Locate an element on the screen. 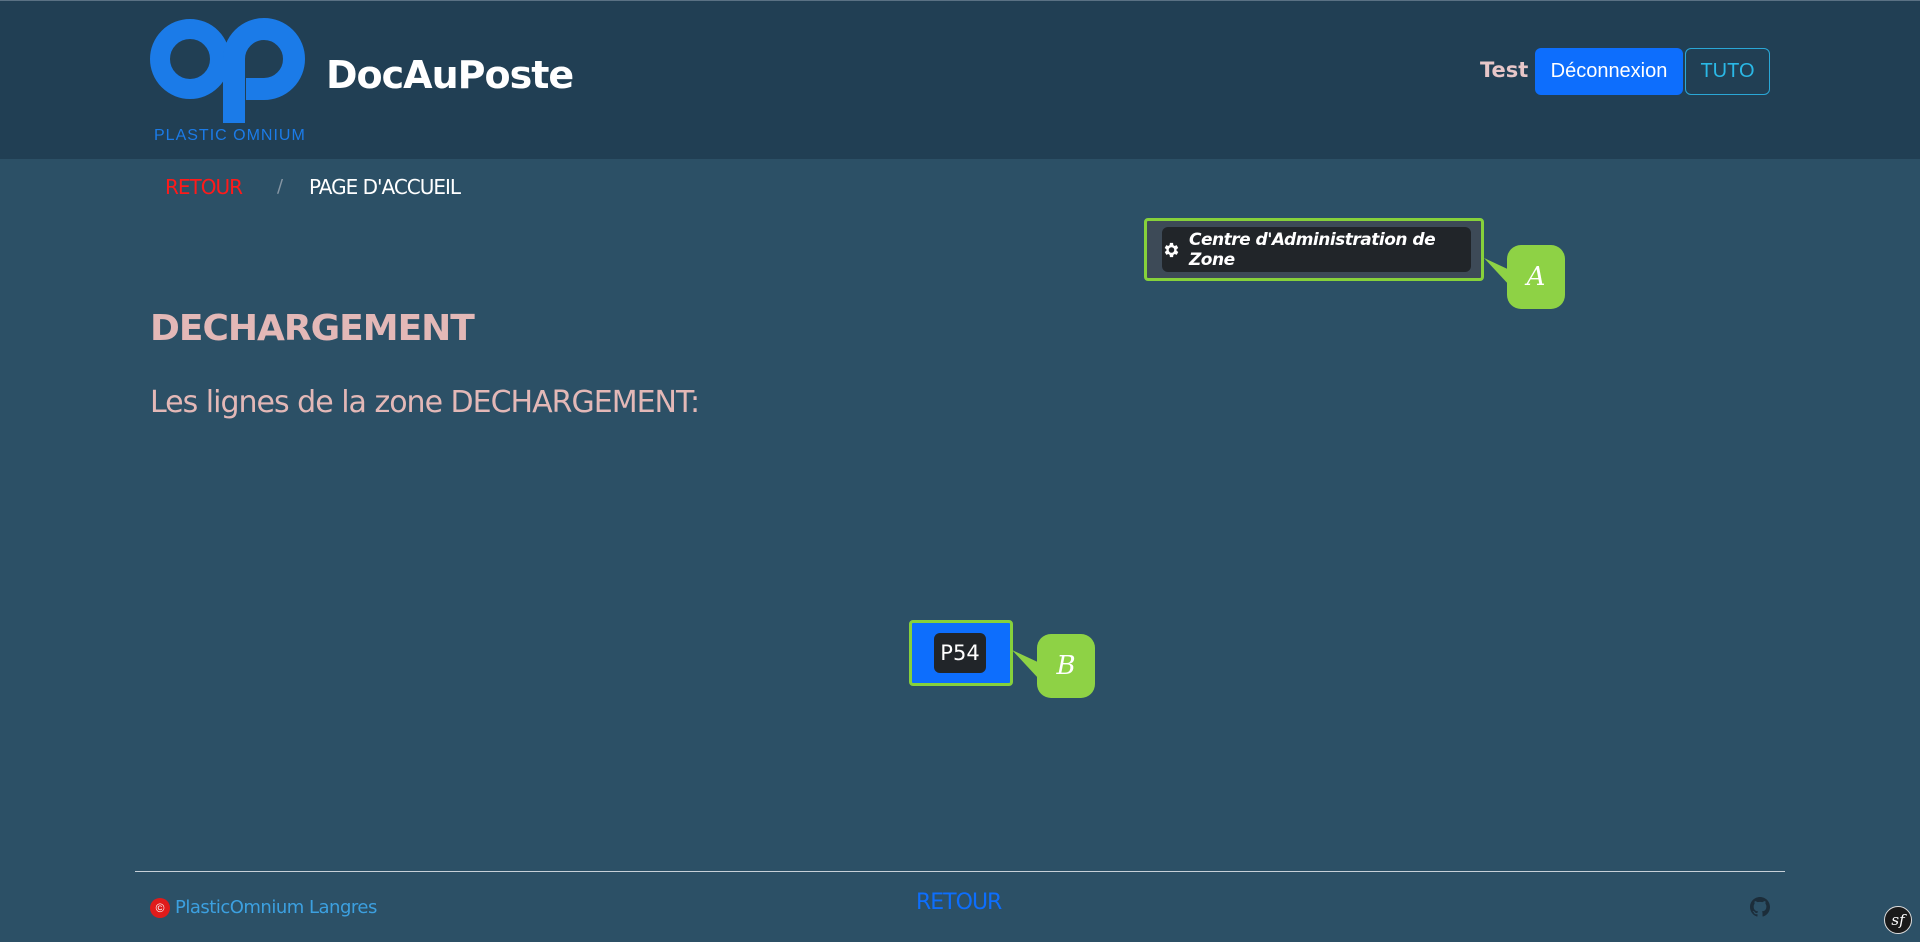  zone-lines-heading: Les lignes de la zone DECHARGEMENT: is located at coordinates (425, 402).